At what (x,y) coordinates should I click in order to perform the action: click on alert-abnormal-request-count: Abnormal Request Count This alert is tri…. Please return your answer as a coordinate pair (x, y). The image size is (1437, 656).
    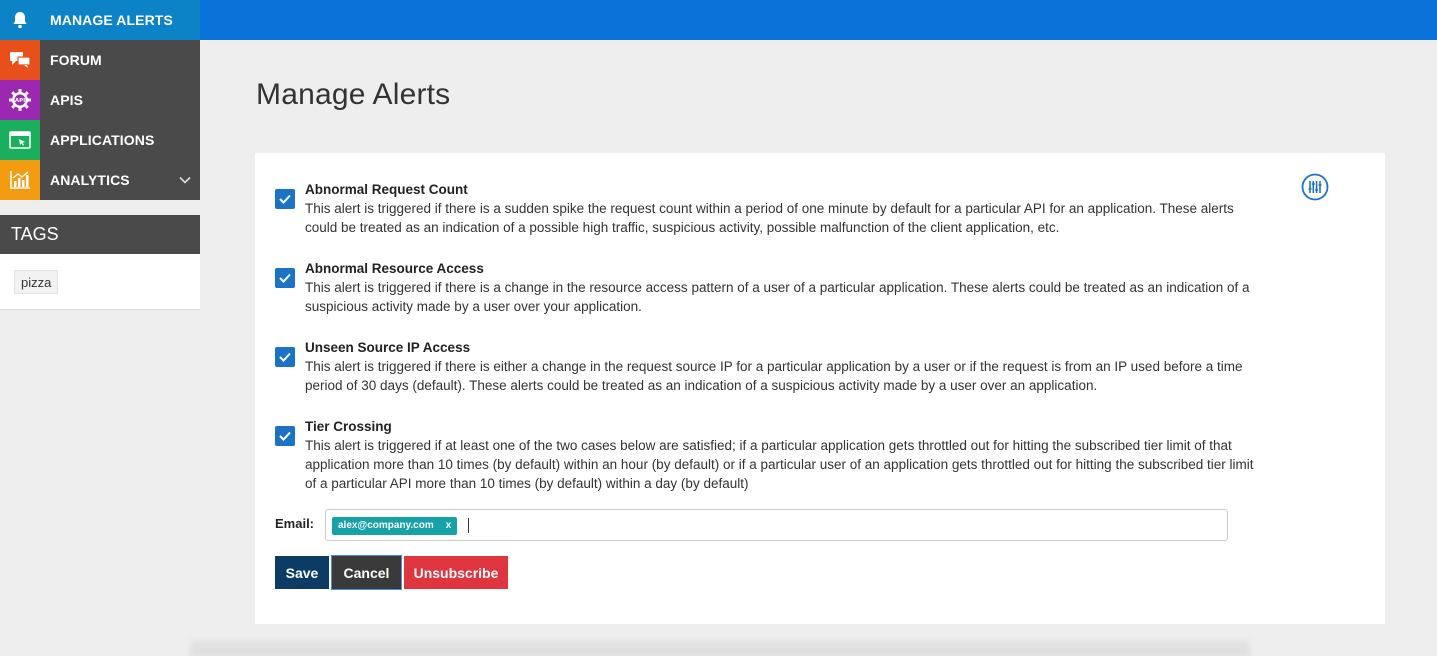
    Looking at the image, I should click on (770, 210).